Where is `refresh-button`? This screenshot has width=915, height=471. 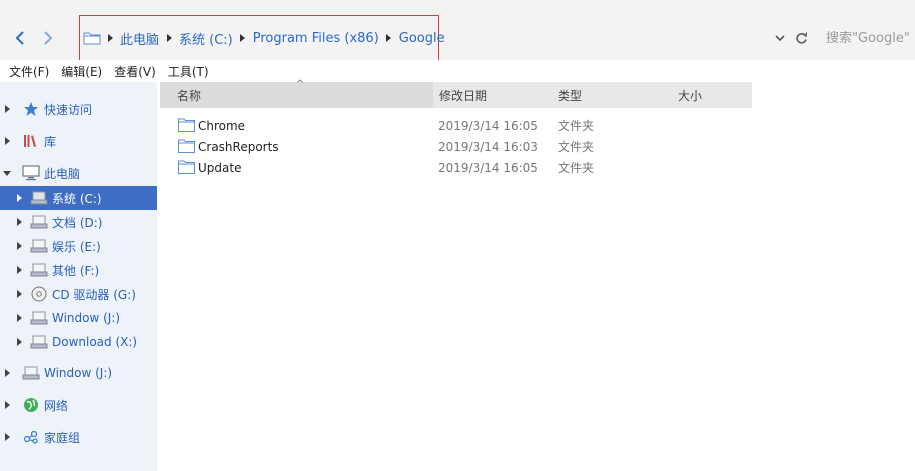
refresh-button is located at coordinates (801, 38).